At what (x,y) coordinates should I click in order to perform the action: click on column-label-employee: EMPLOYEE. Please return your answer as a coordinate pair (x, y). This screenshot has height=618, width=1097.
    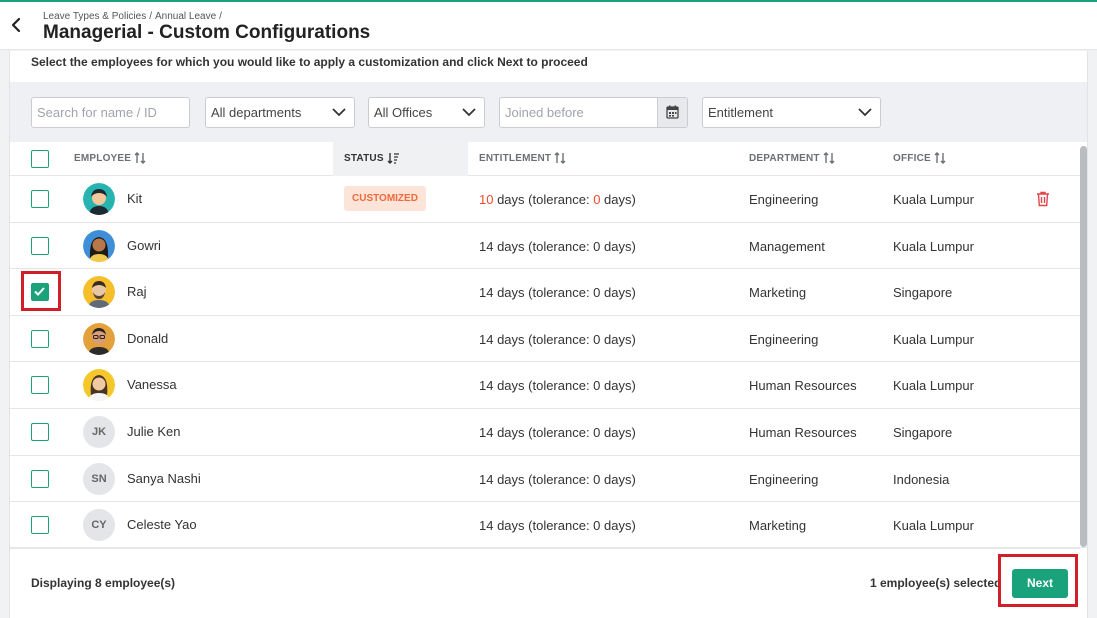
    Looking at the image, I should click on (103, 158).